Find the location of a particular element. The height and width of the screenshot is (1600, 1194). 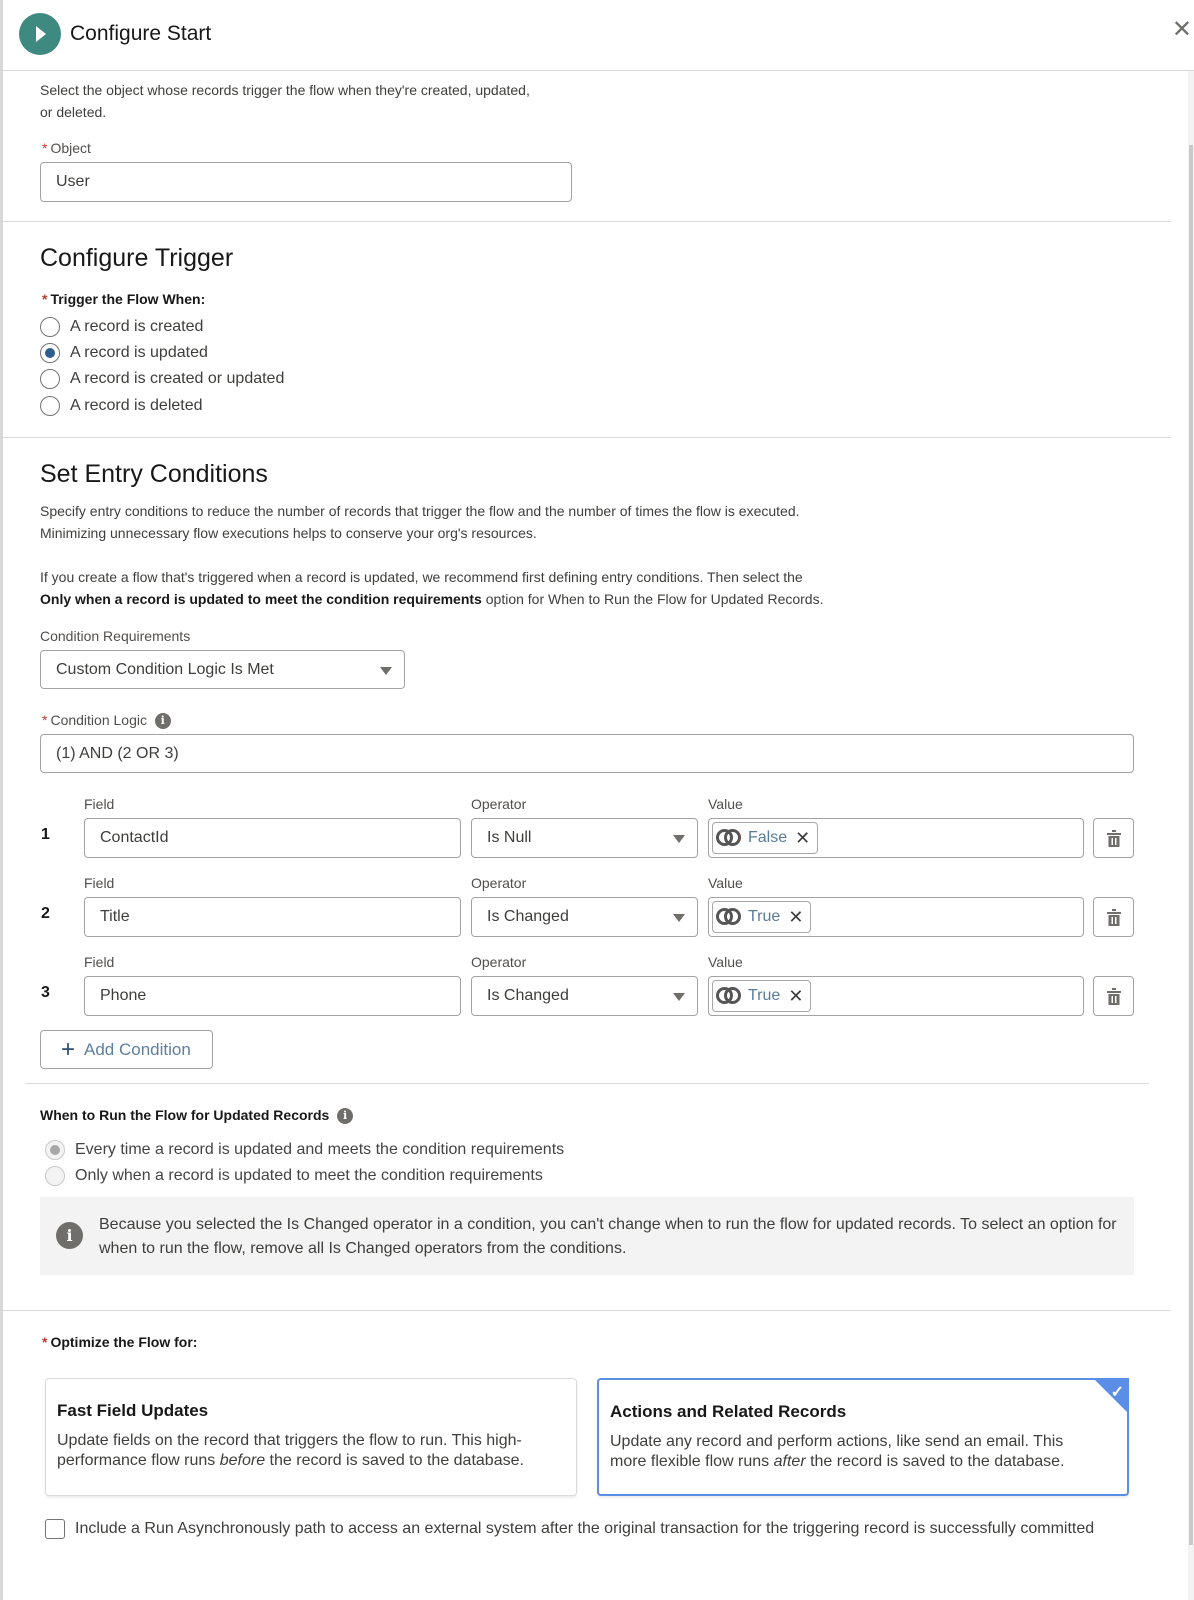

radio-button-checked-disabled is located at coordinates (55, 1150).